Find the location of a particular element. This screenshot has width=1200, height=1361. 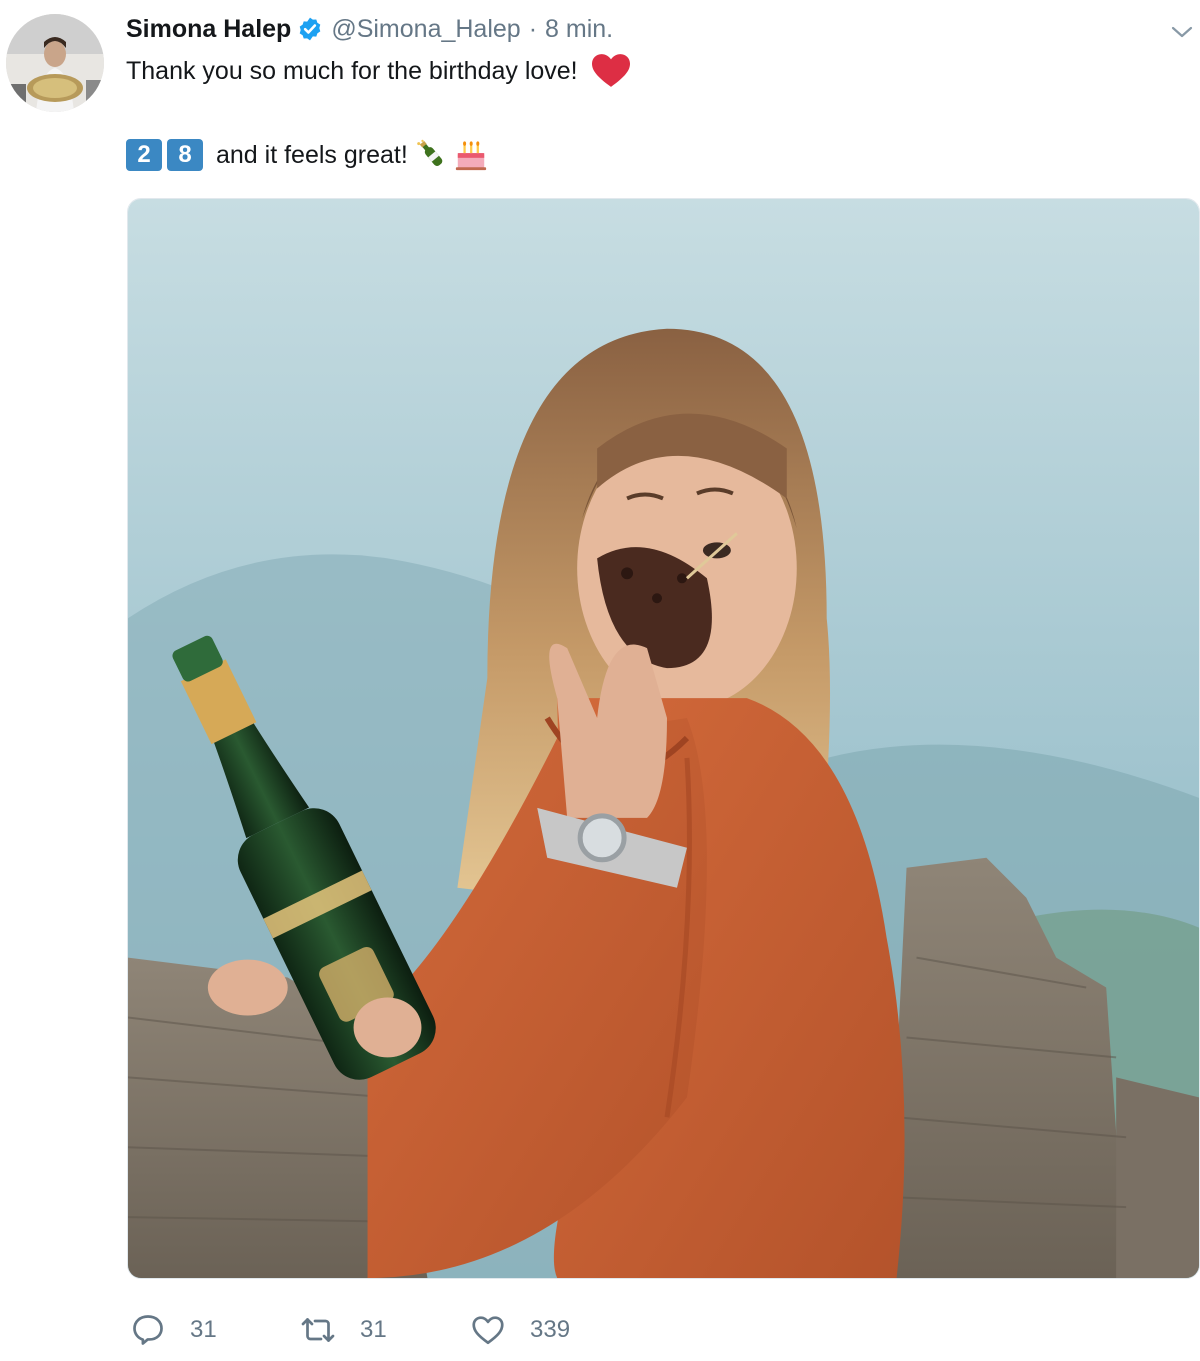

champagne-bottle-icon is located at coordinates (430, 153).